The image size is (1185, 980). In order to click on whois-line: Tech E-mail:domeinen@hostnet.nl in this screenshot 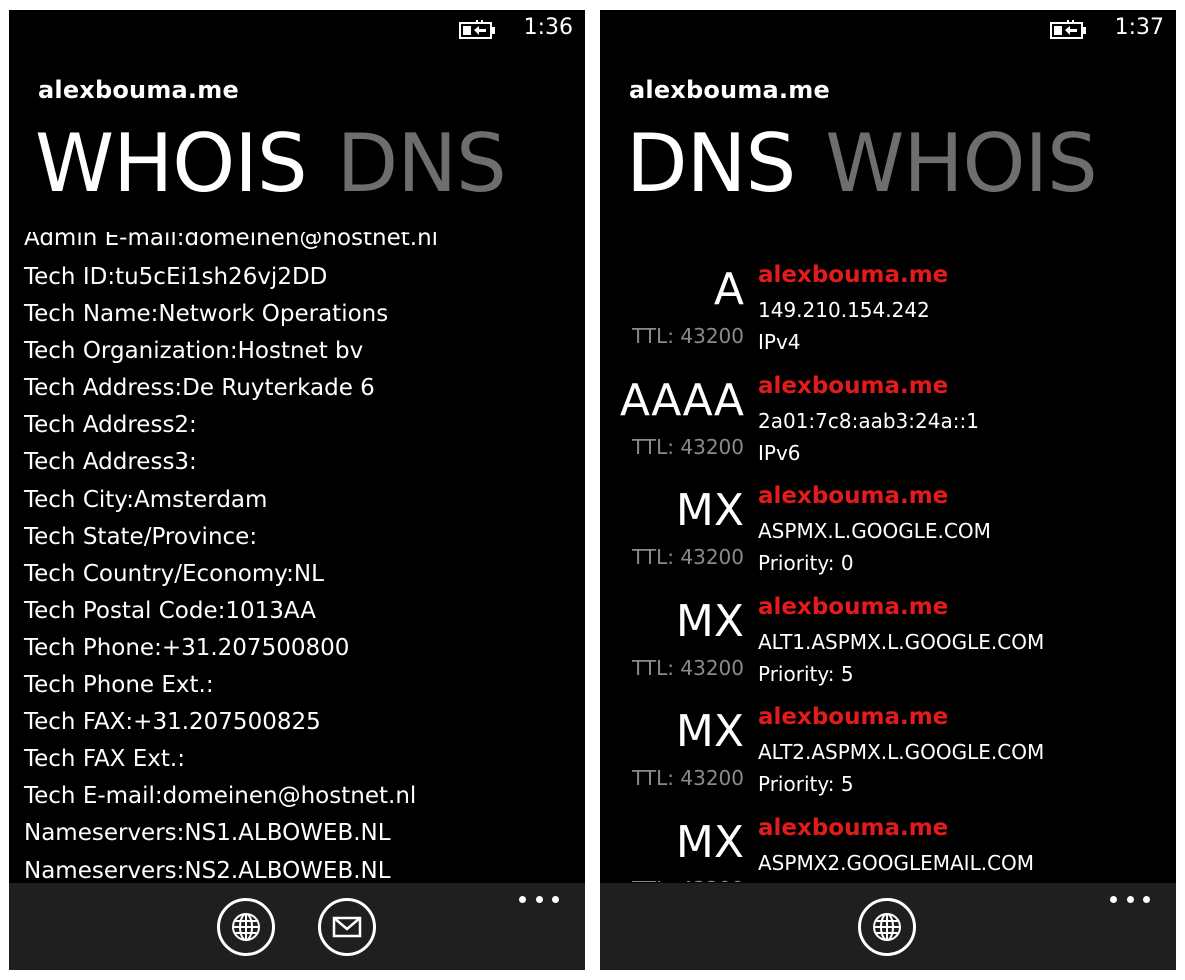, I will do `click(220, 796)`.